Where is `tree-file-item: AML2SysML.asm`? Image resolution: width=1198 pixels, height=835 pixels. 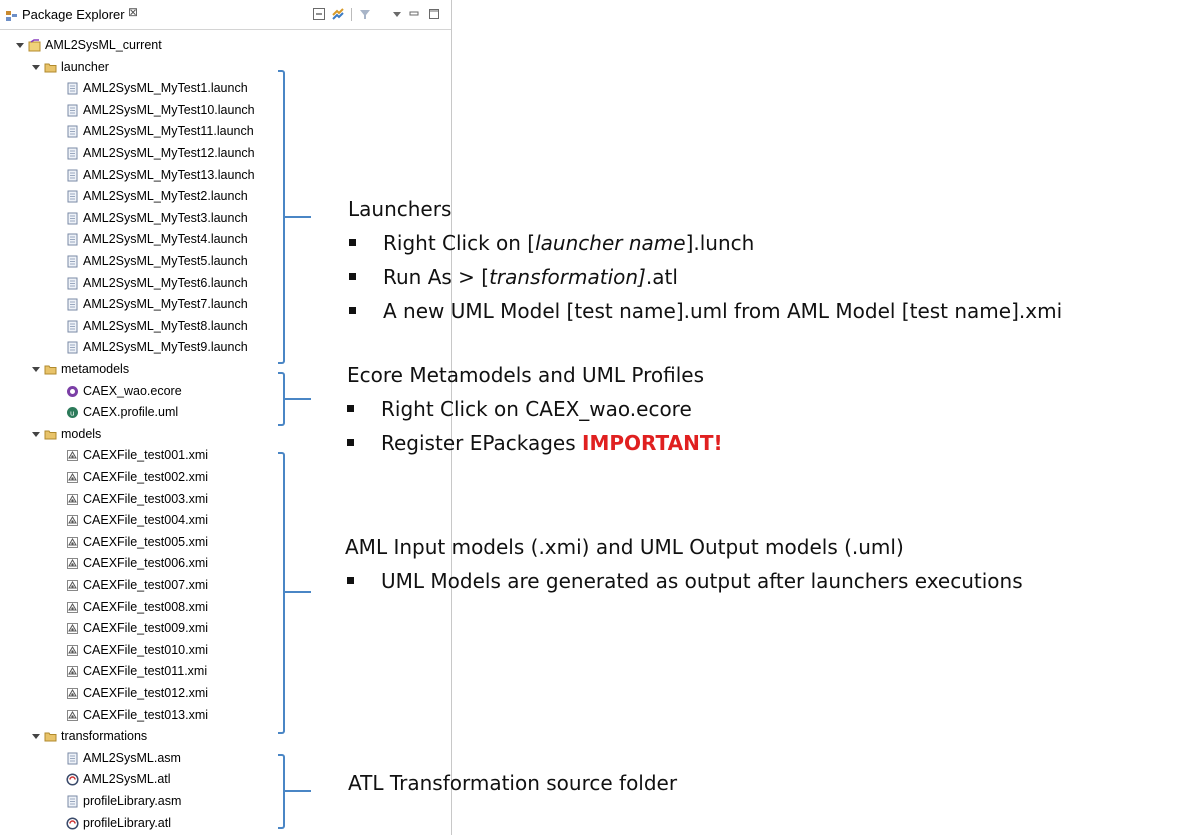 tree-file-item: AML2SysML.asm is located at coordinates (220, 758).